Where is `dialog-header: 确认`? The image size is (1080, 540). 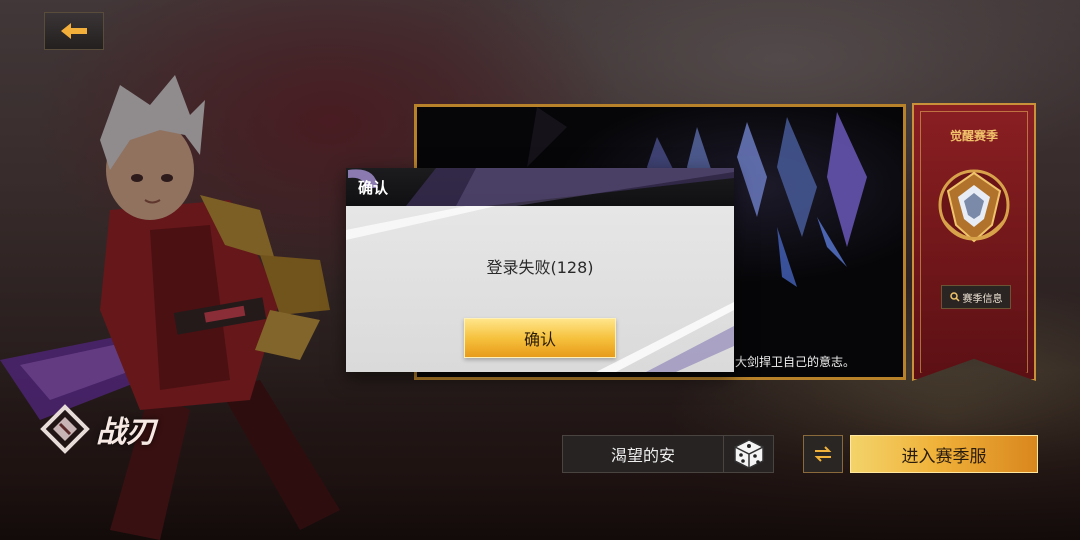
dialog-header: 确认 is located at coordinates (540, 187).